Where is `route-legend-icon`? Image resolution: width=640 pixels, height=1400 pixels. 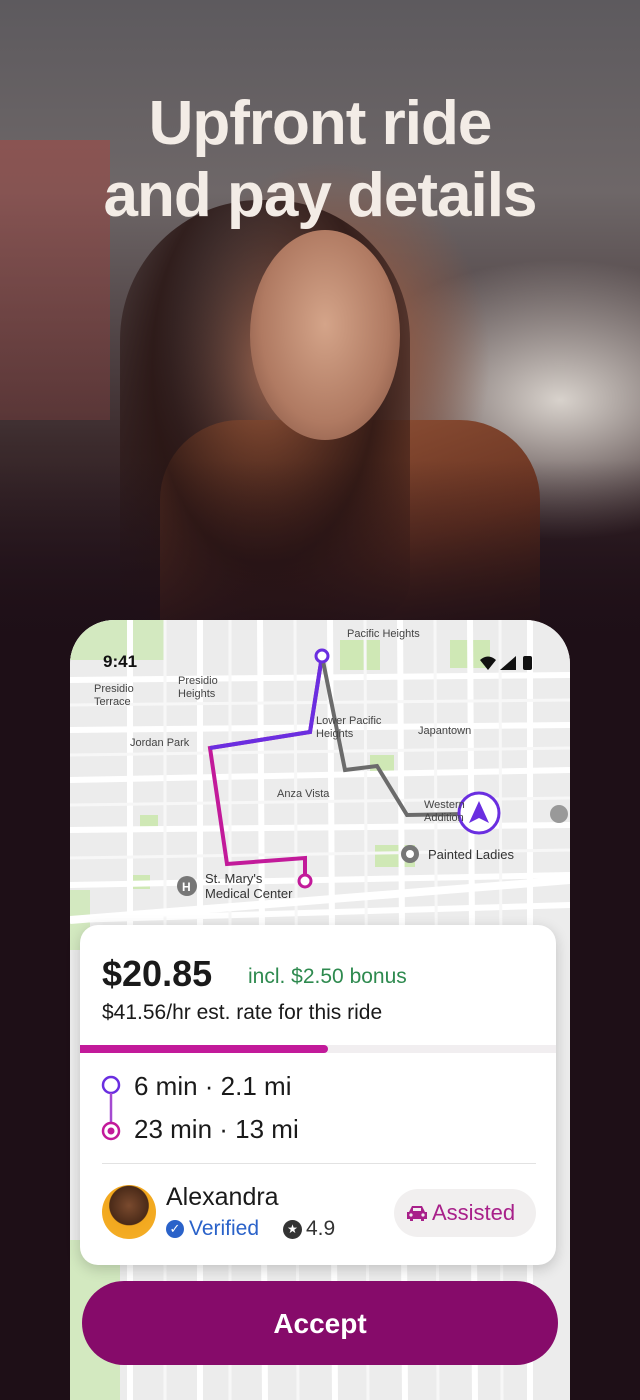 route-legend-icon is located at coordinates (111, 1108).